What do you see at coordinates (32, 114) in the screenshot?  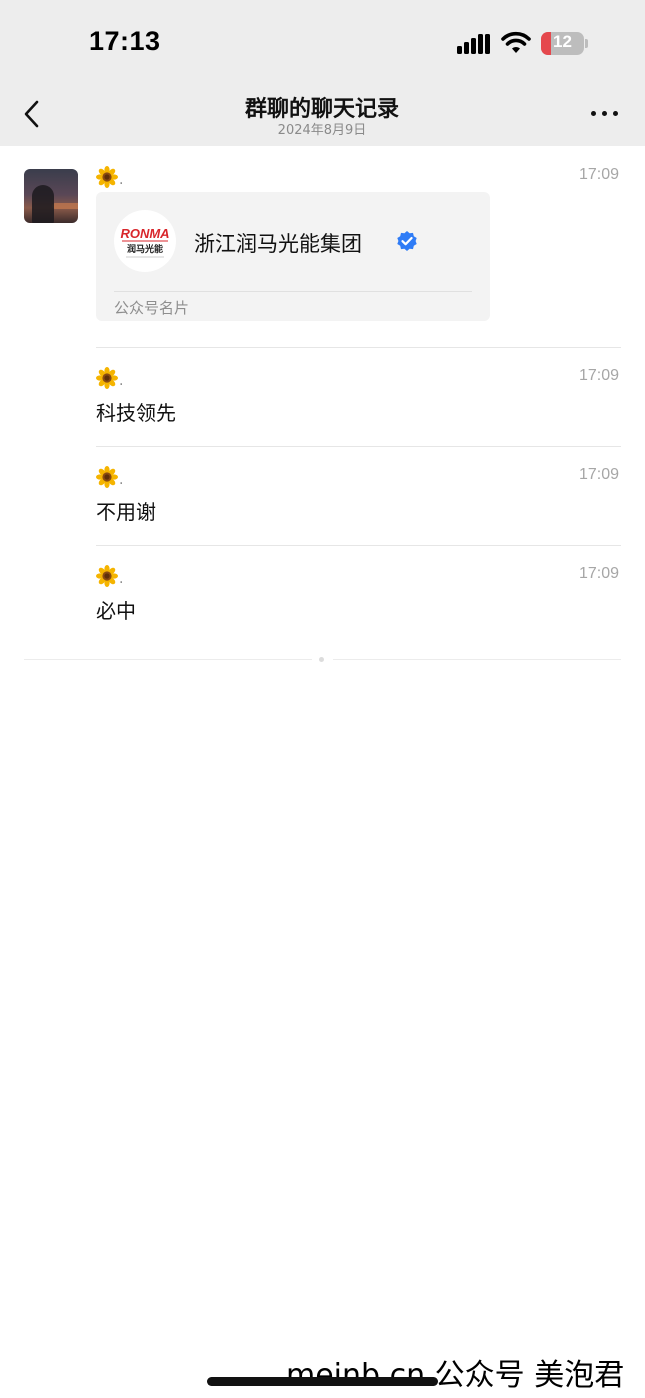 I see `chevron-left-icon` at bounding box center [32, 114].